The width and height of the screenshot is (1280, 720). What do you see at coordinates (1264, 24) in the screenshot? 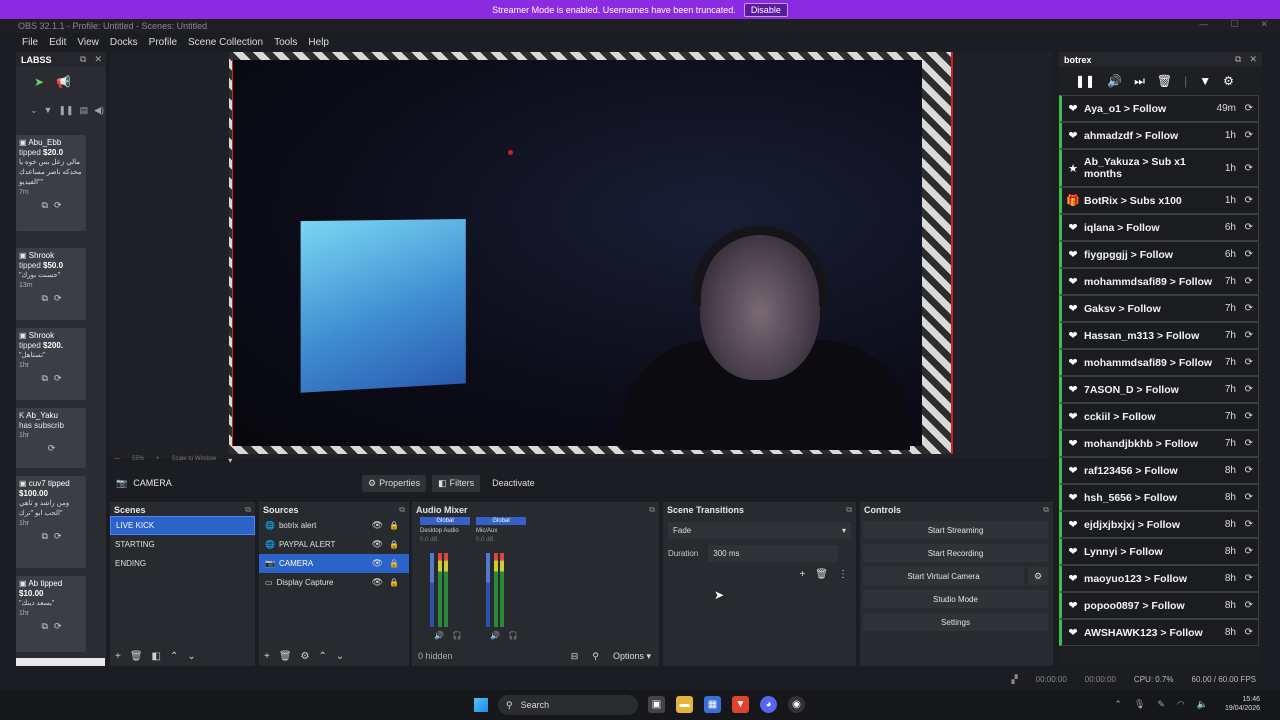
I see `close-icon: ✕` at bounding box center [1264, 24].